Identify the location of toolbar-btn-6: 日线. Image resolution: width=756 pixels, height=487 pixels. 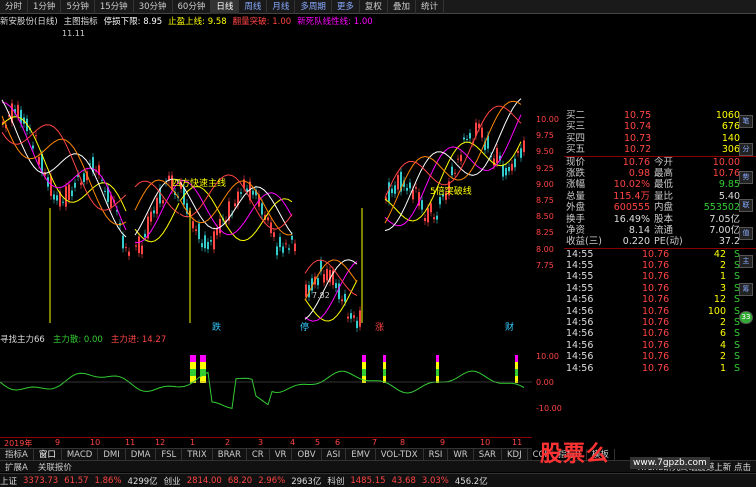
(225, 7).